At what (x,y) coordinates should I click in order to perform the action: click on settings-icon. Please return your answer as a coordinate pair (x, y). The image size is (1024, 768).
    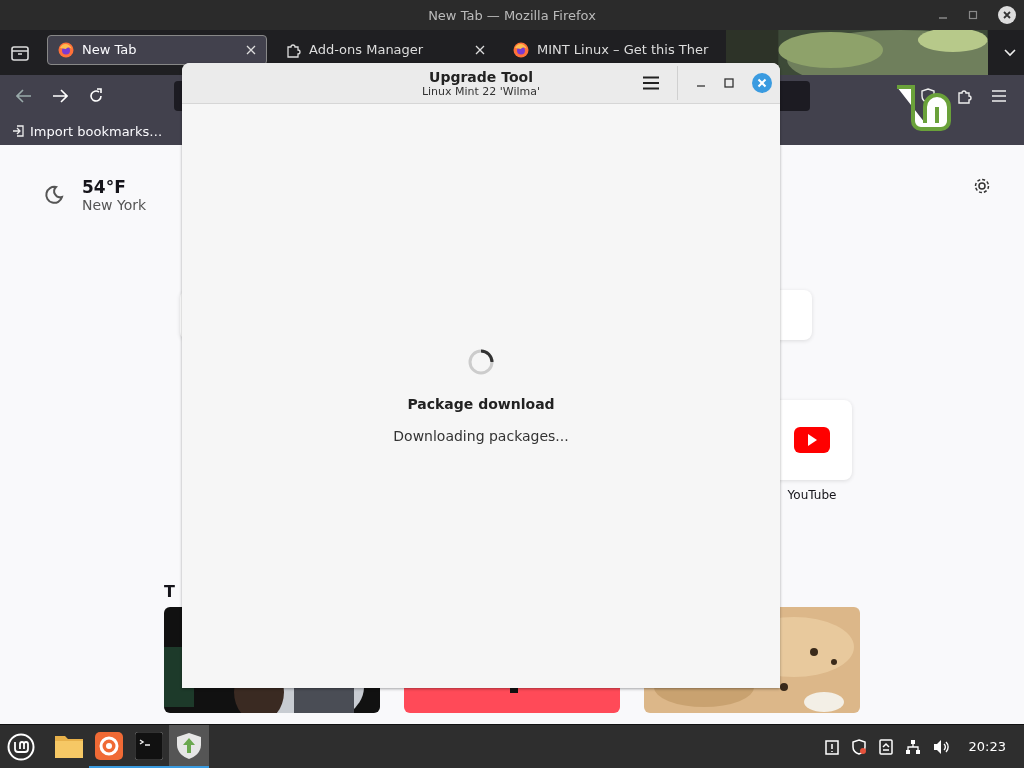
    Looking at the image, I should click on (982, 186).